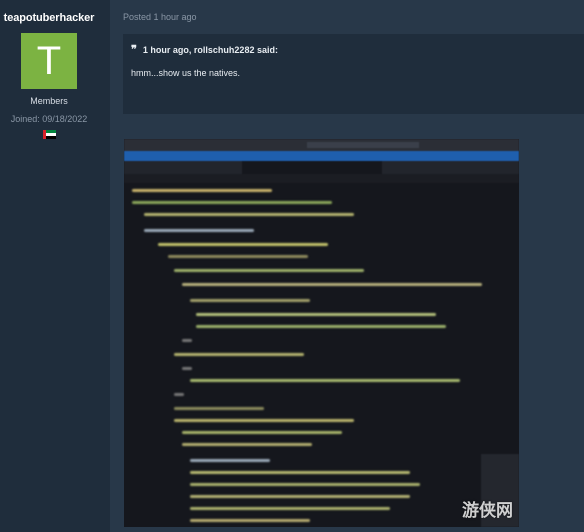  I want to click on editor-breadcrumb, so click(321, 178).